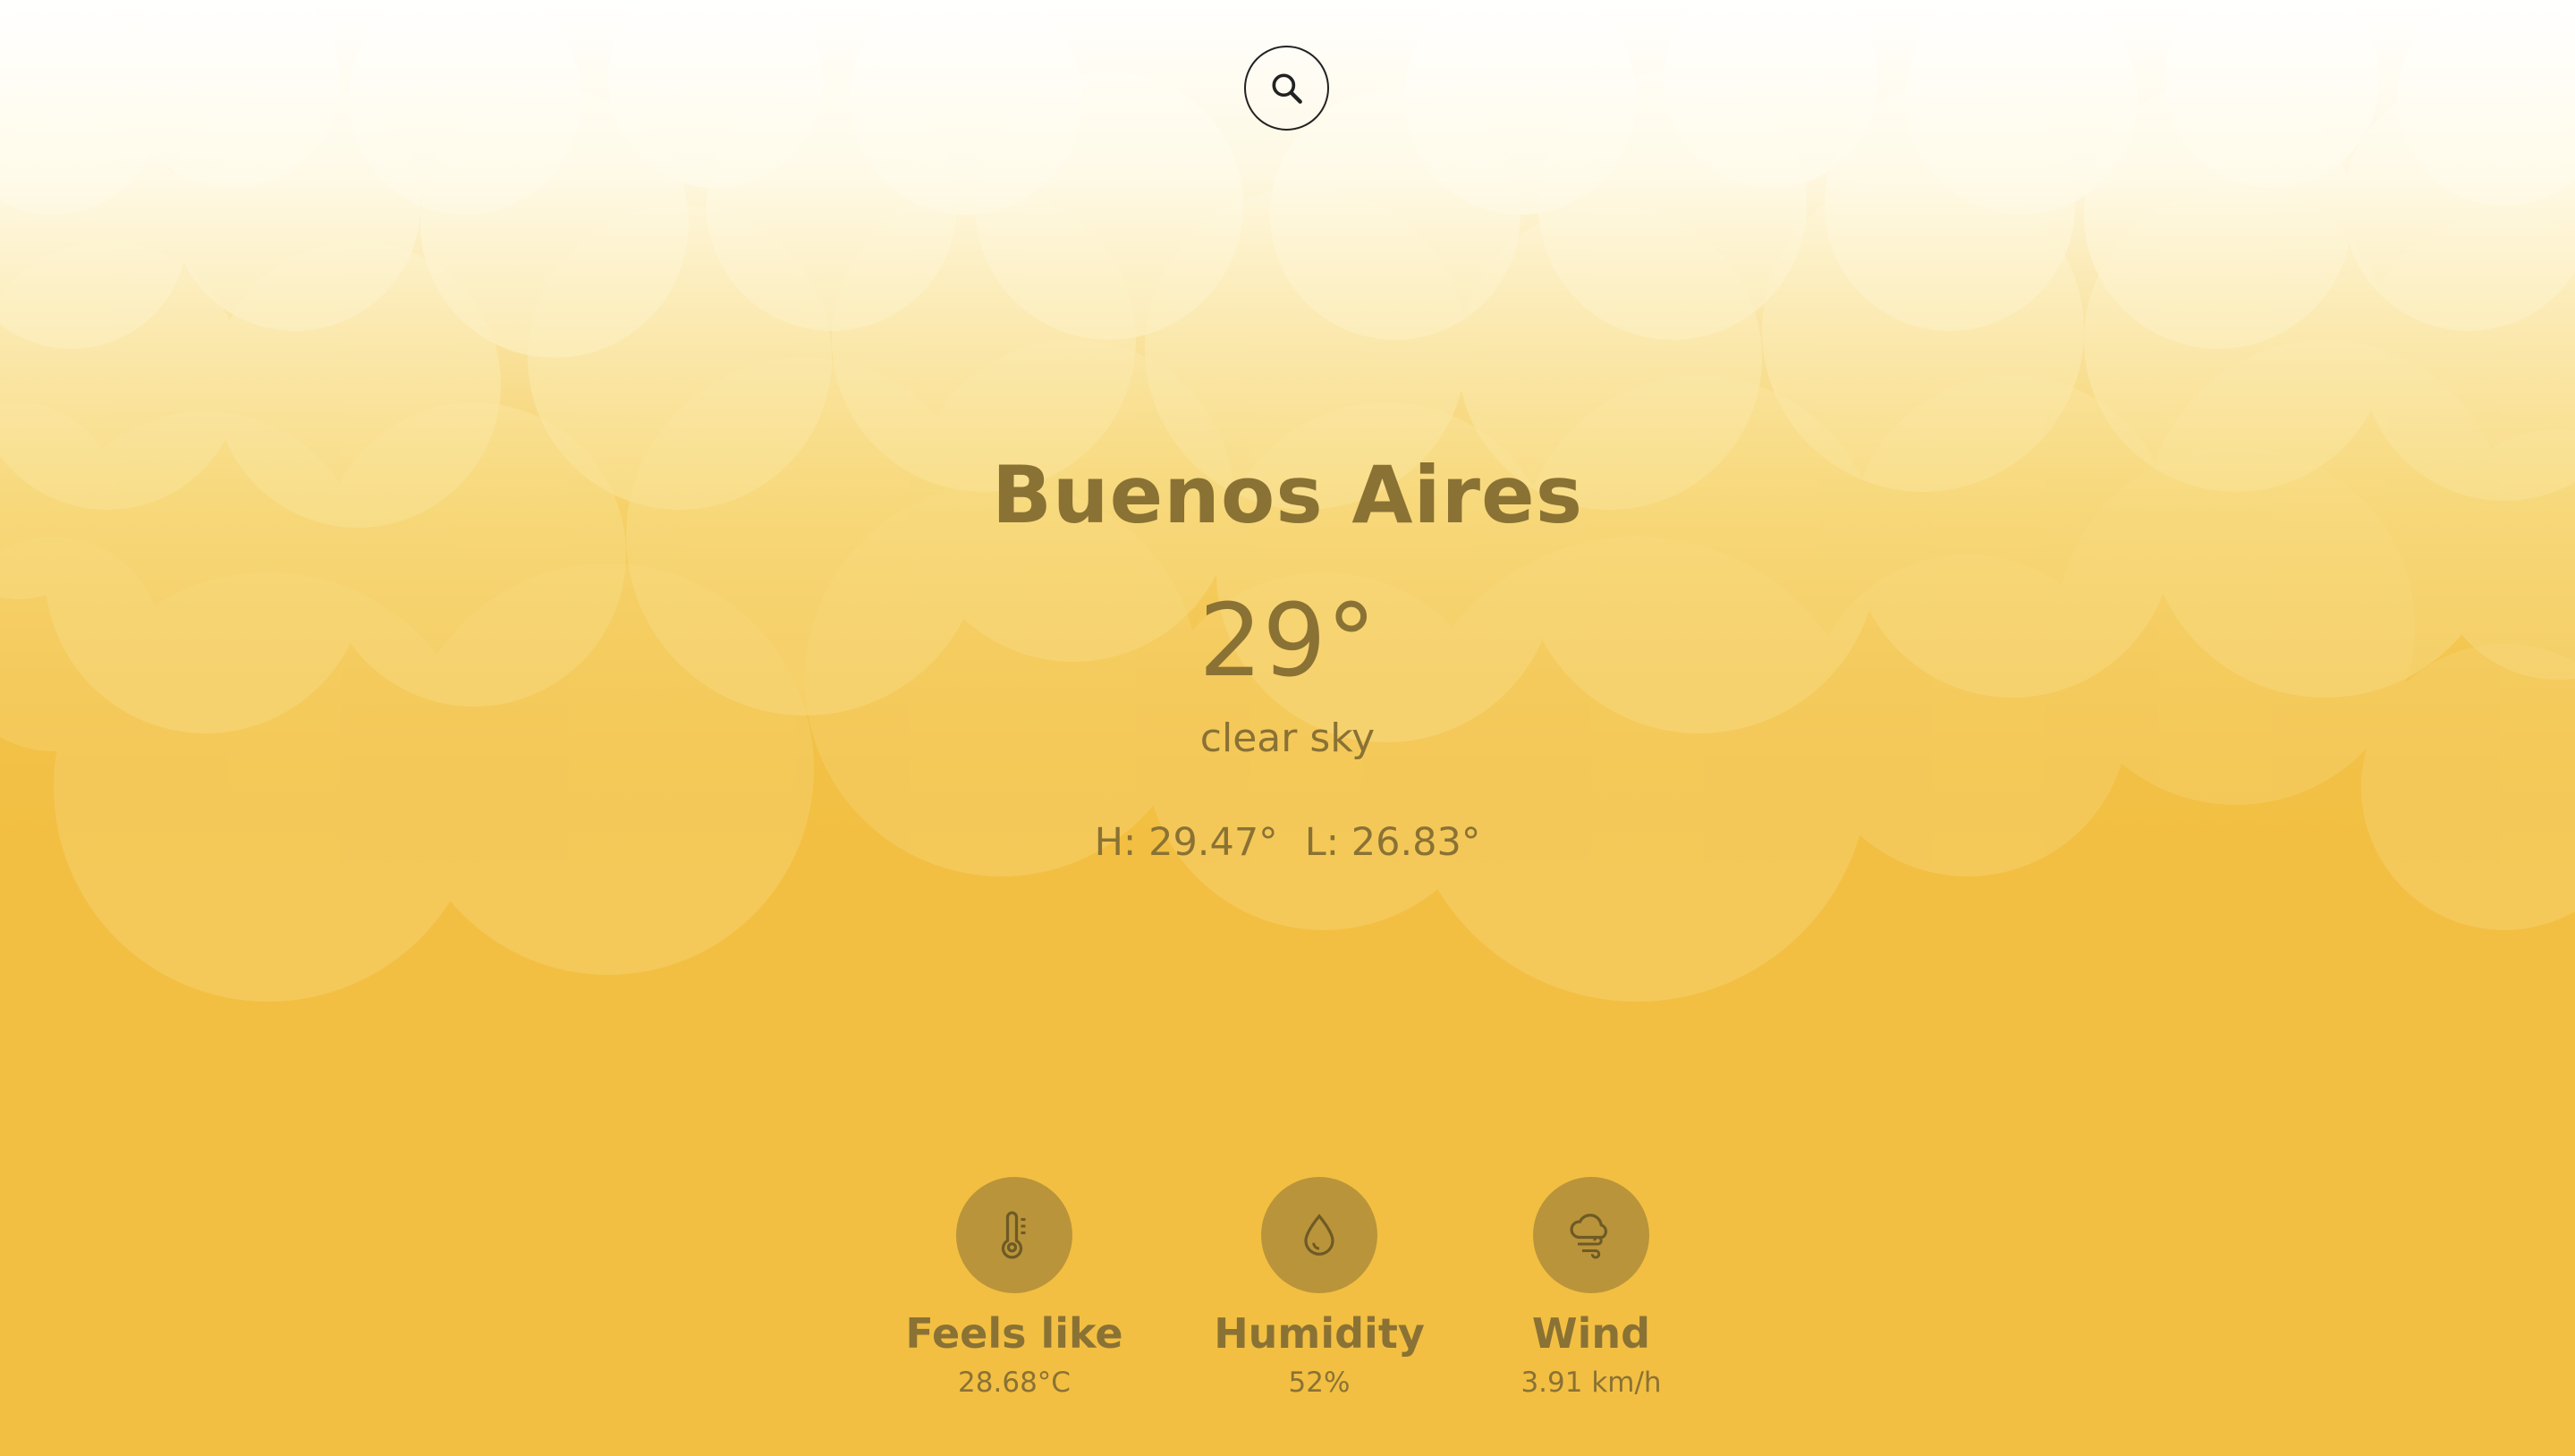 The image size is (2575, 1456). I want to click on humidity-badge, so click(1319, 1235).